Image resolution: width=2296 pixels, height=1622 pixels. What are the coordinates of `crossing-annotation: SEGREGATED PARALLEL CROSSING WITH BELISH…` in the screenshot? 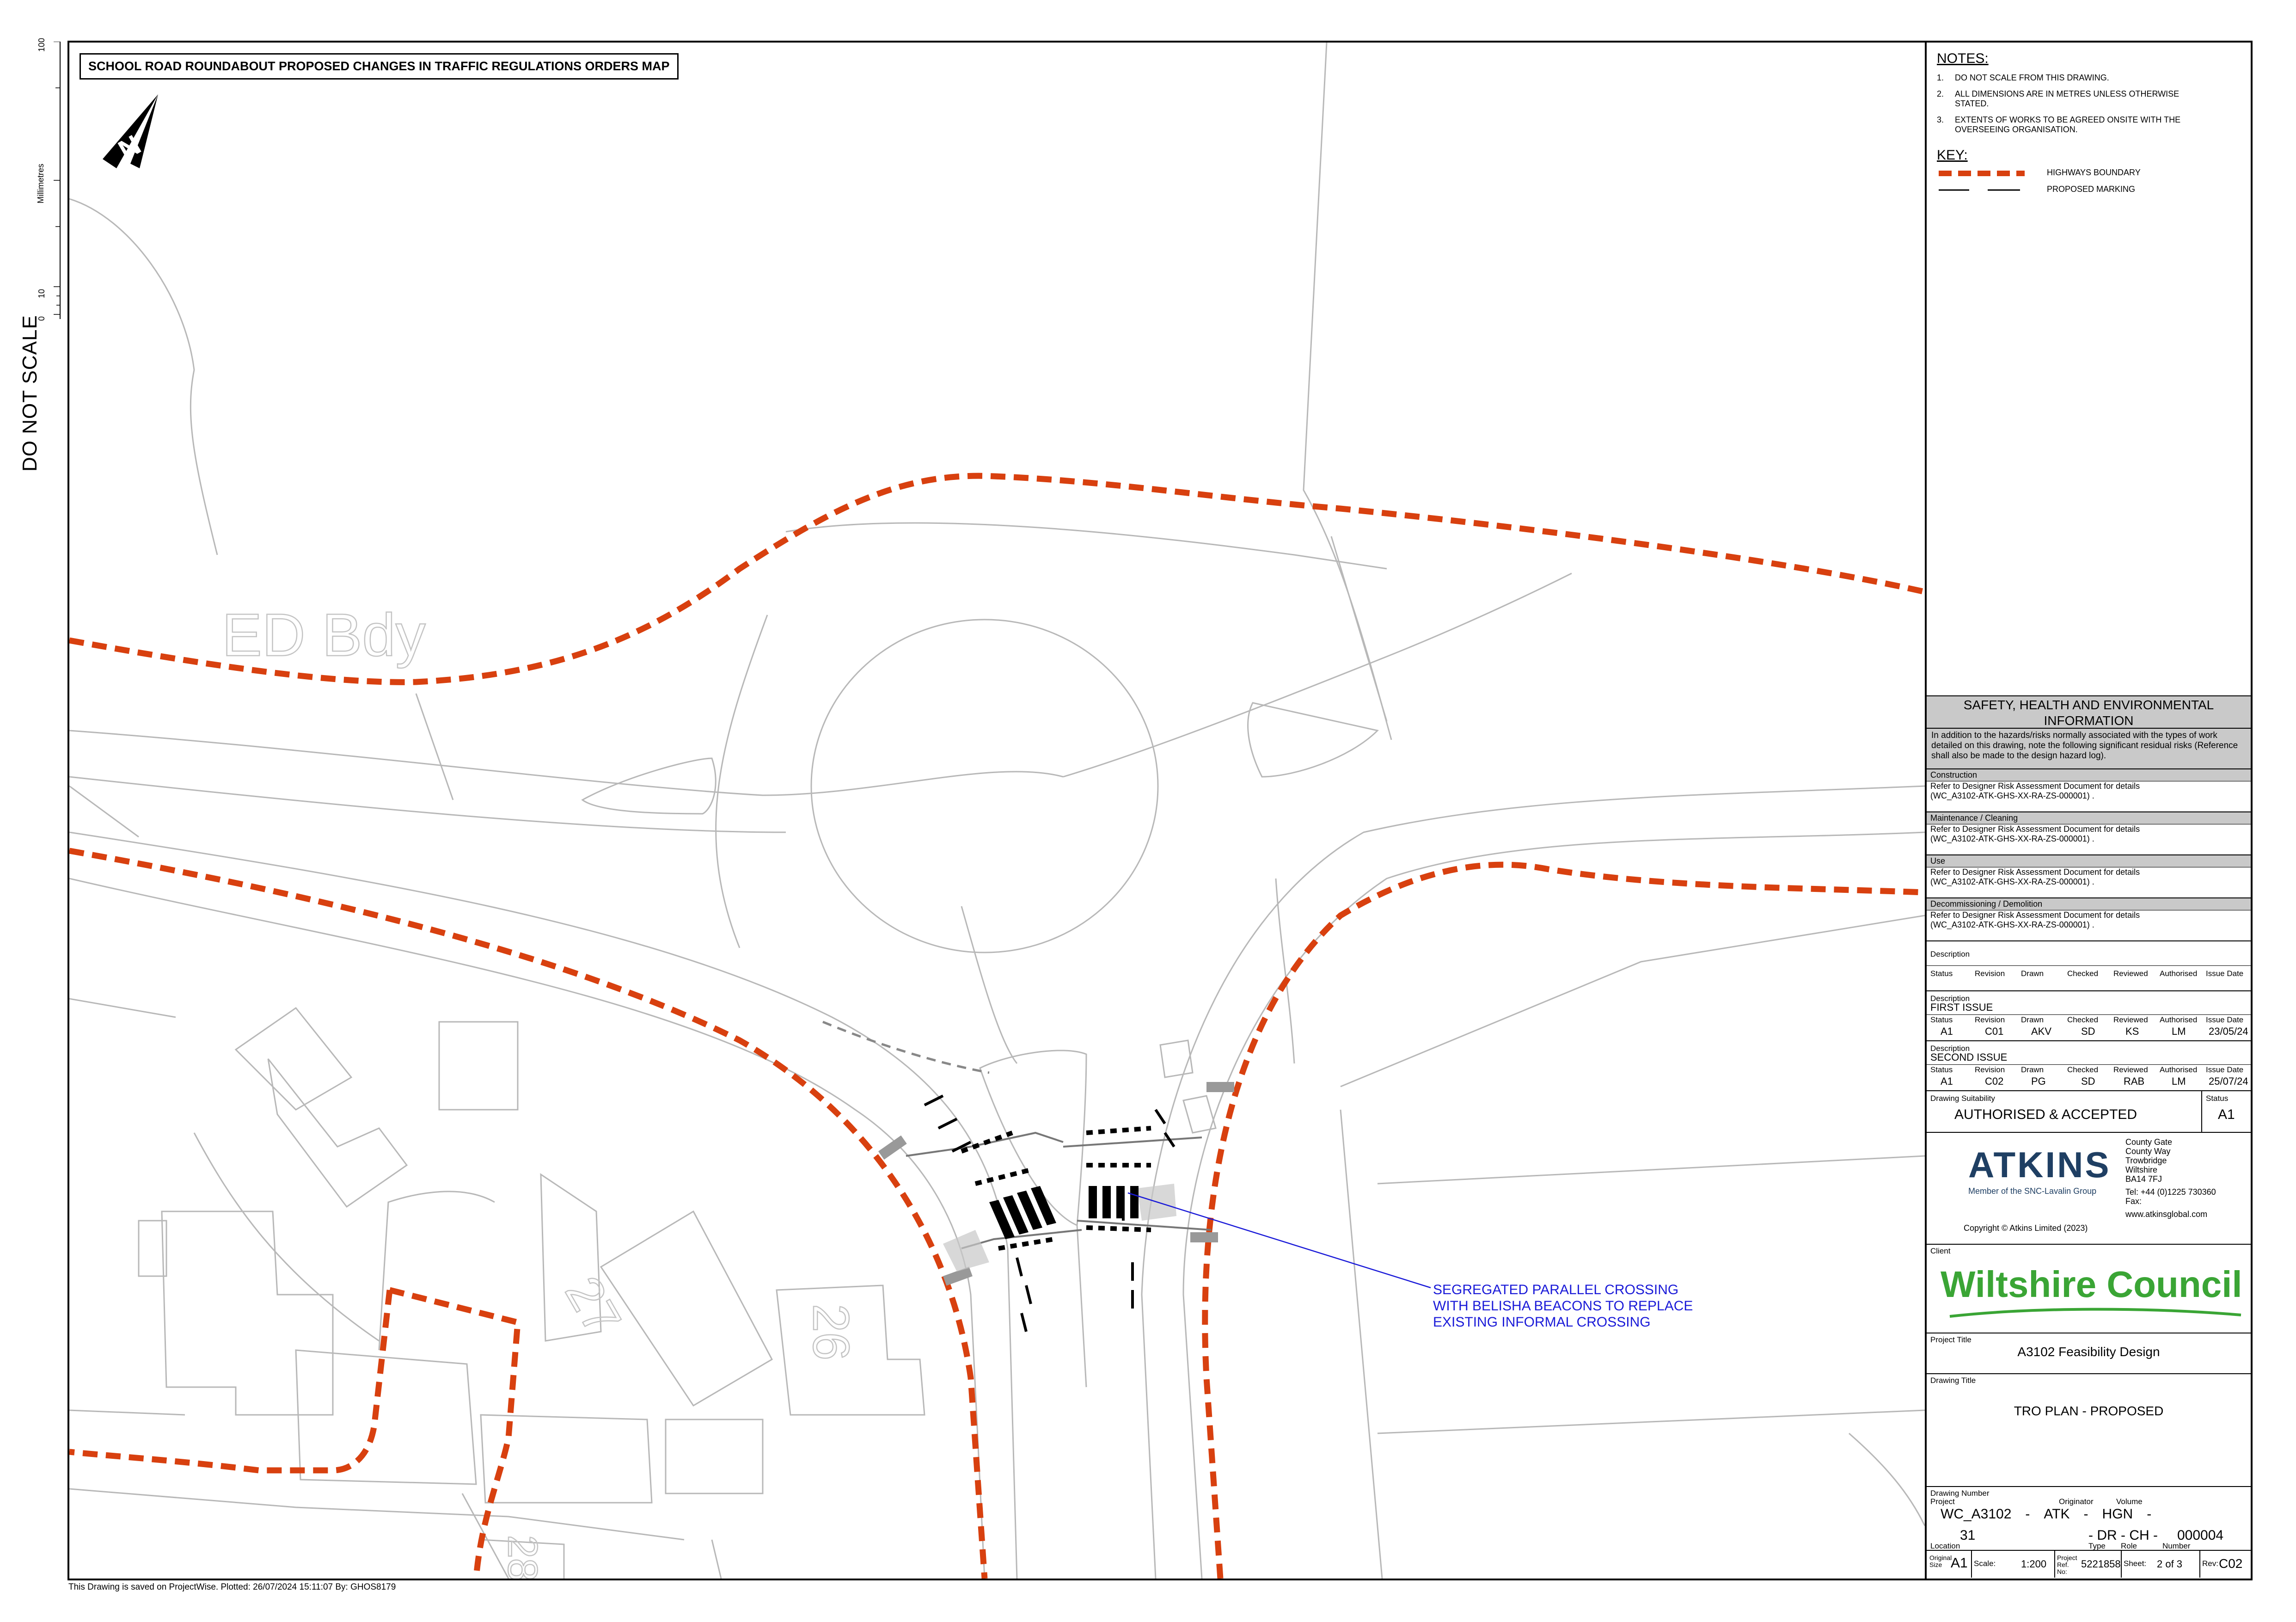 It's located at (1563, 1306).